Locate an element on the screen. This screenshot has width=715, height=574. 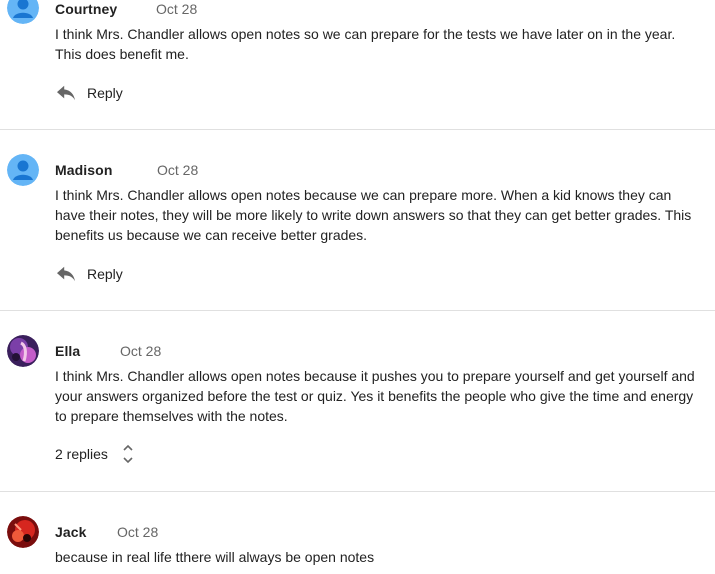
replies-count: 2 replies is located at coordinates (81, 454).